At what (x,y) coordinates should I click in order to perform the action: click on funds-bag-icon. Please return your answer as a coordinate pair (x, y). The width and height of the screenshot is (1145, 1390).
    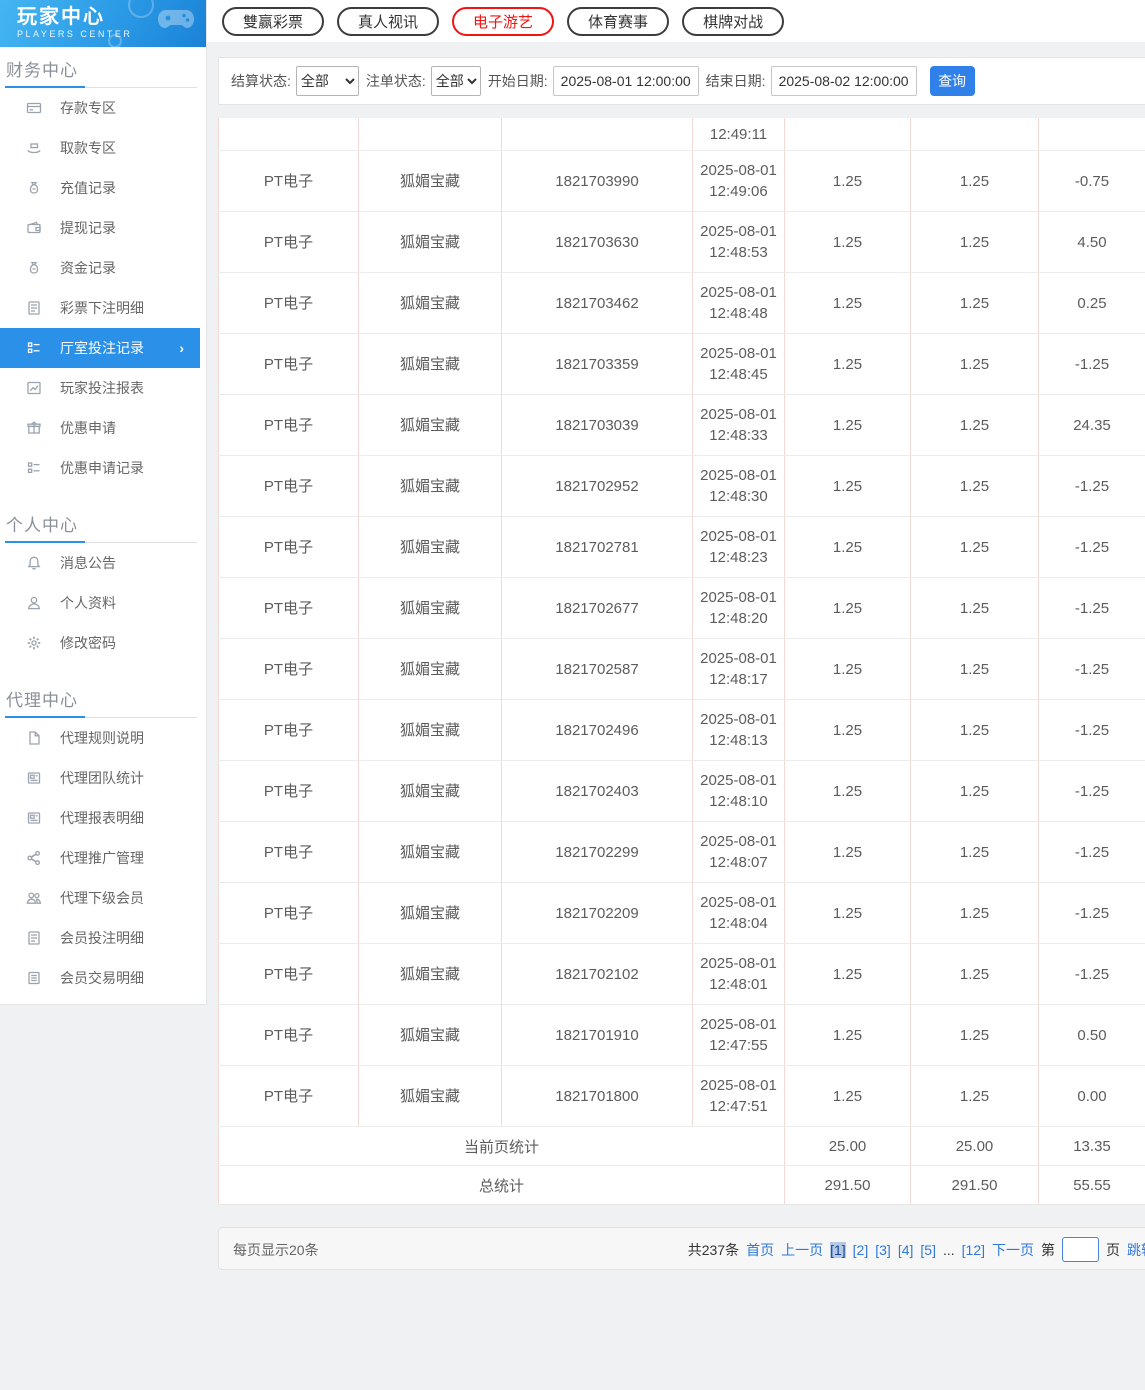
    Looking at the image, I should click on (34, 268).